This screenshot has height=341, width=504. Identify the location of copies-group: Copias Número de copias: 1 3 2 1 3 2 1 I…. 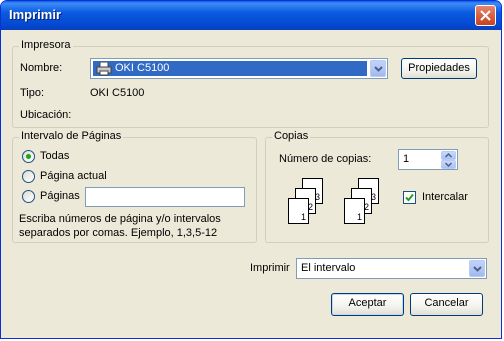
(377, 186).